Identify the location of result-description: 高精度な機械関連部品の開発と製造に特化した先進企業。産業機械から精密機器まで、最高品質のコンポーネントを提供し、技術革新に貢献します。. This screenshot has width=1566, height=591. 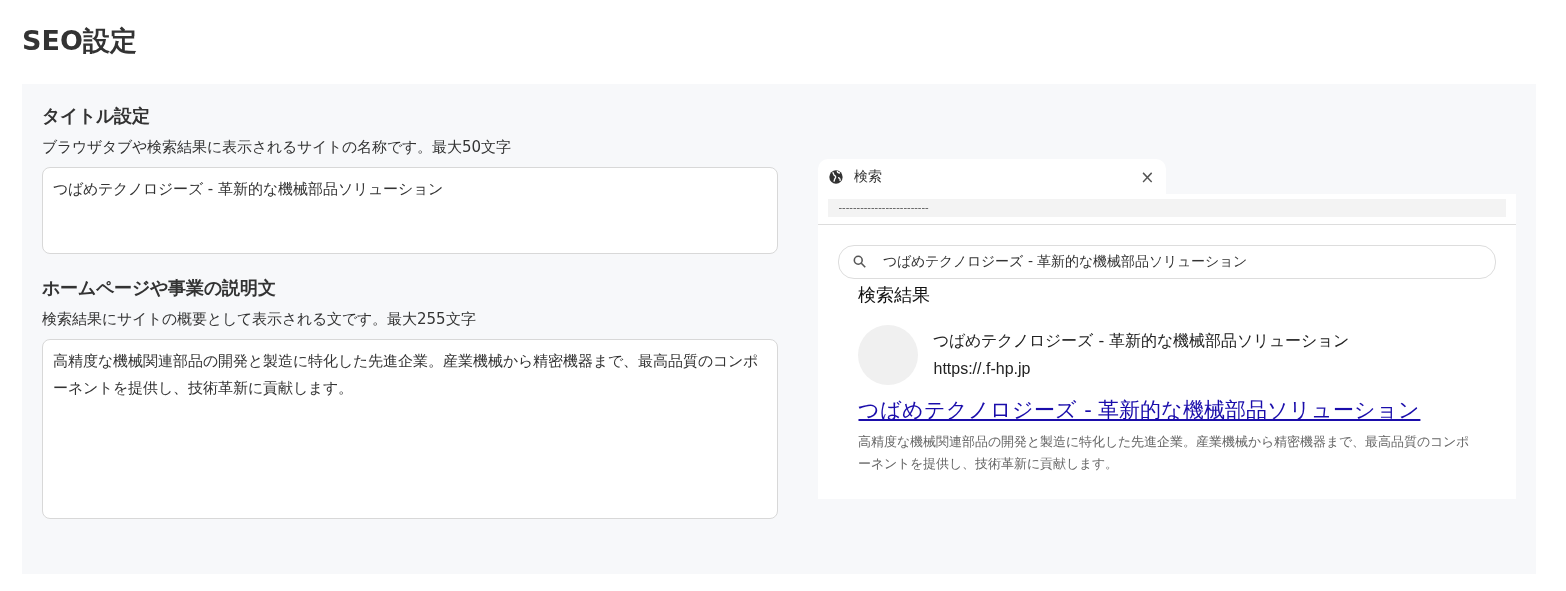
(1164, 453).